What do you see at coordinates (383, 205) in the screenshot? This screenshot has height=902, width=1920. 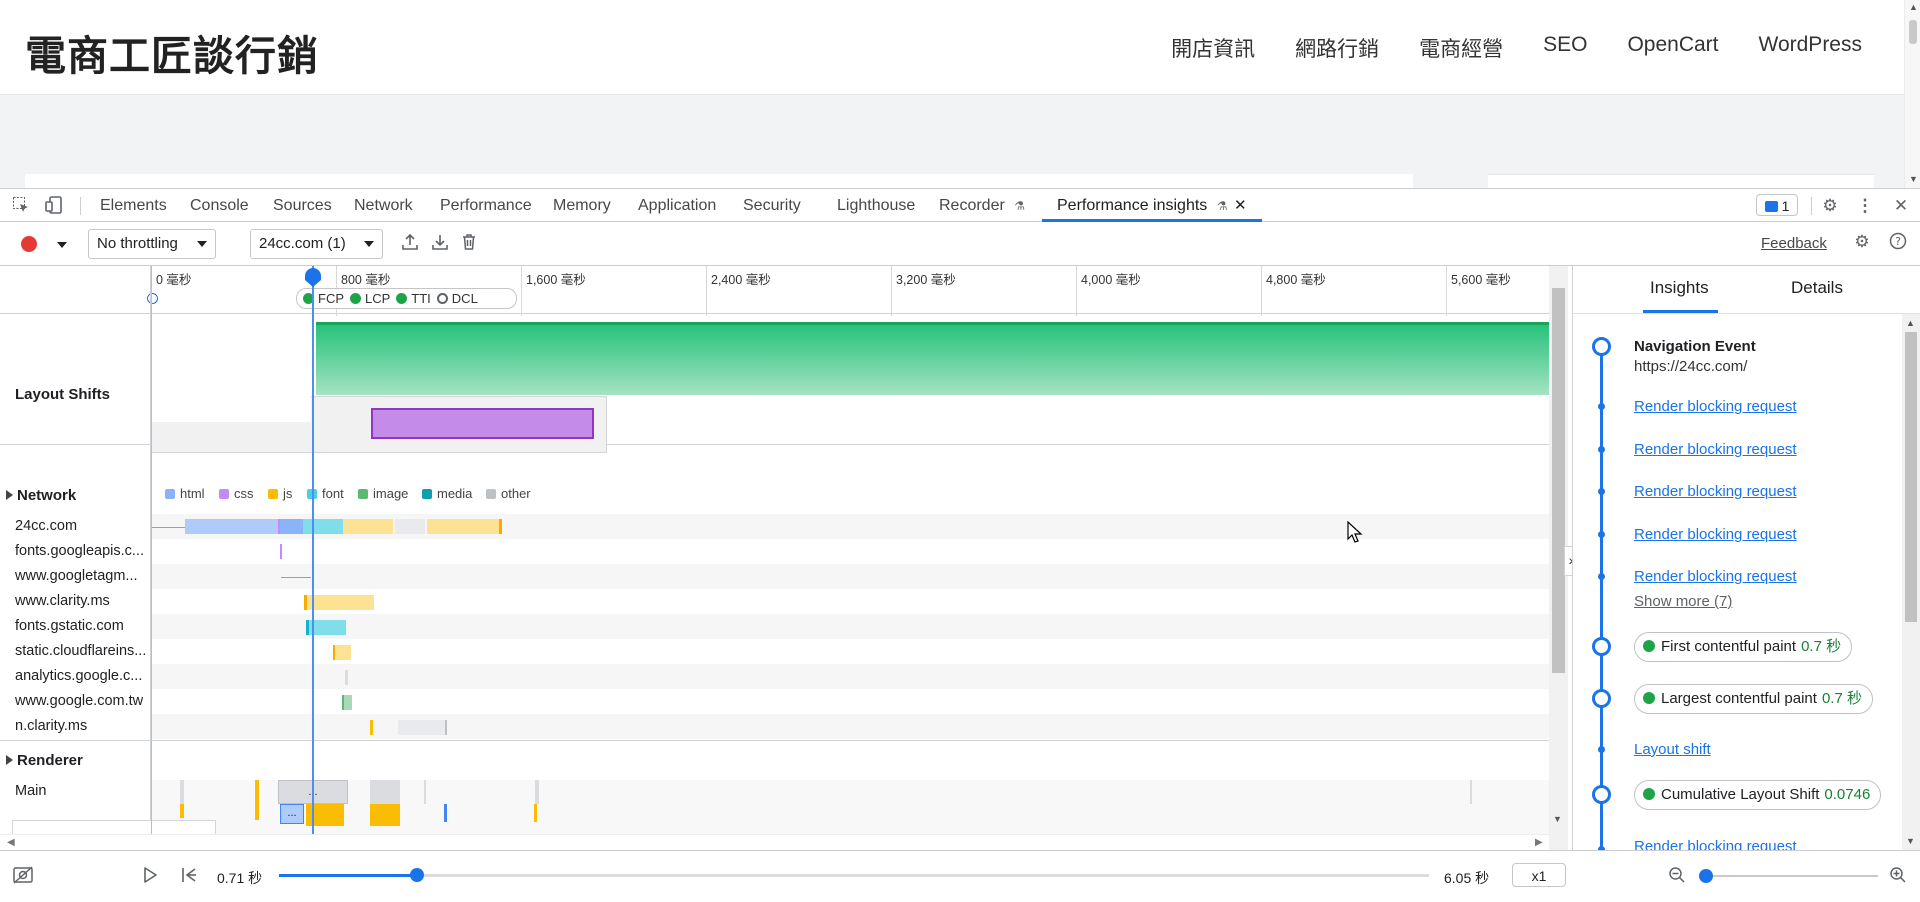 I see `tab-network: Network` at bounding box center [383, 205].